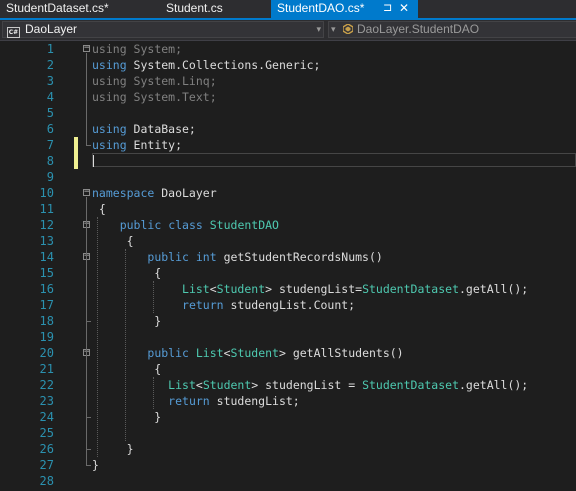  I want to click on code-text: public int getStudentRecordsNums(), so click(237, 257).